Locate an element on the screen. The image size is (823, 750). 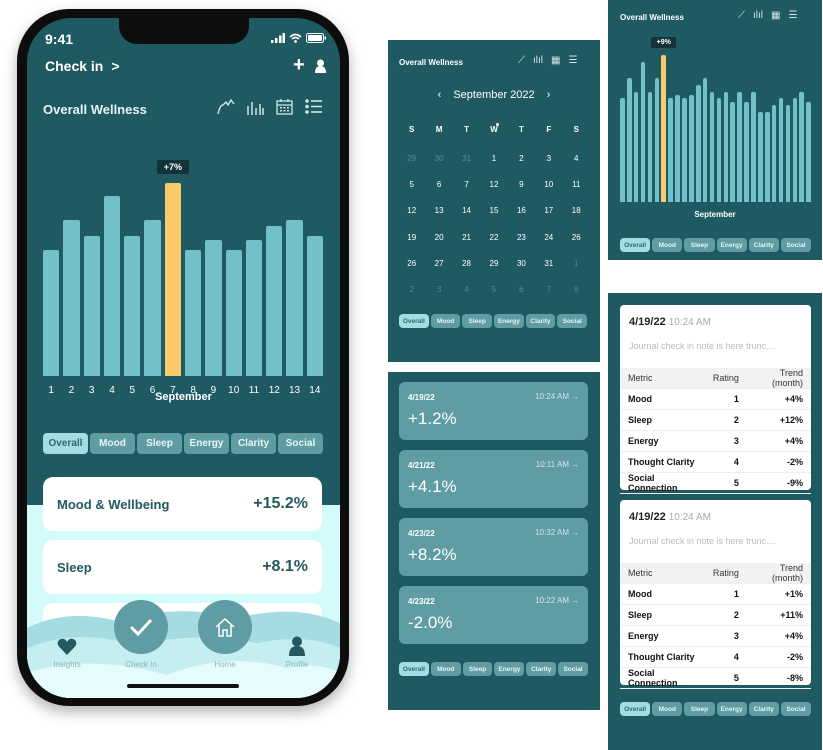
checkin-entry: 4/23/22 10:32 AM → +8.2% is located at coordinates (493, 547).